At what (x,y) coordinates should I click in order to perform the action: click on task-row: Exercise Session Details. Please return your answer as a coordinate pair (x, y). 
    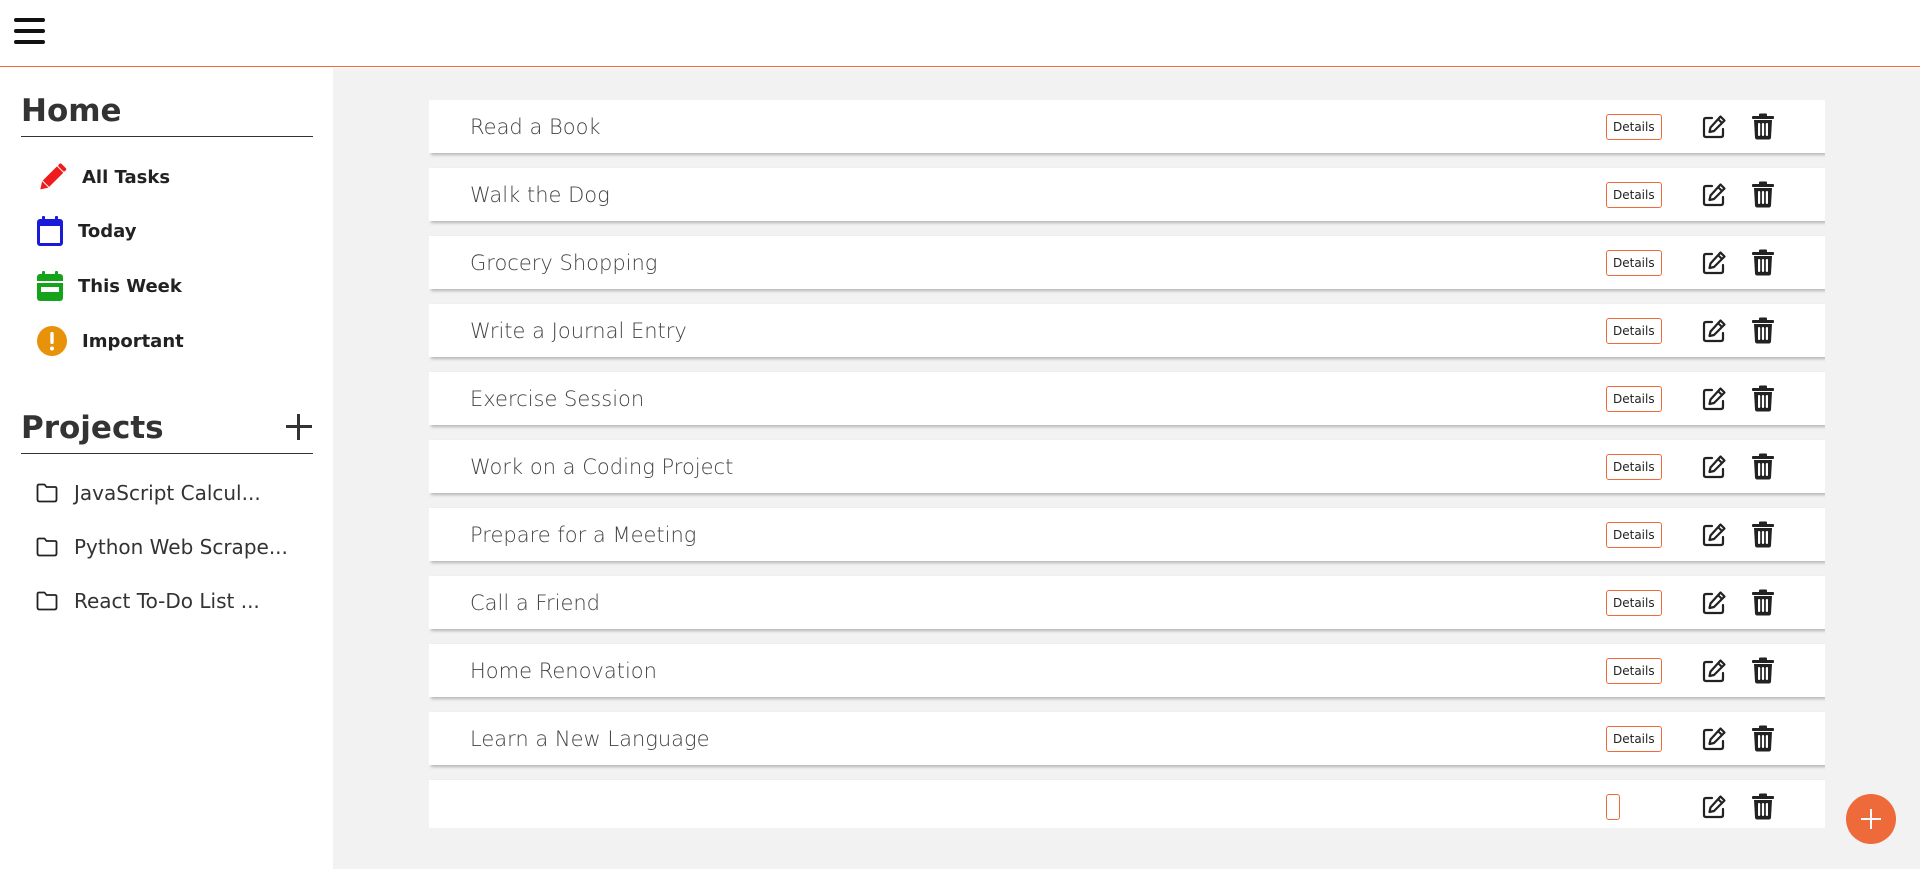
    Looking at the image, I should click on (1127, 398).